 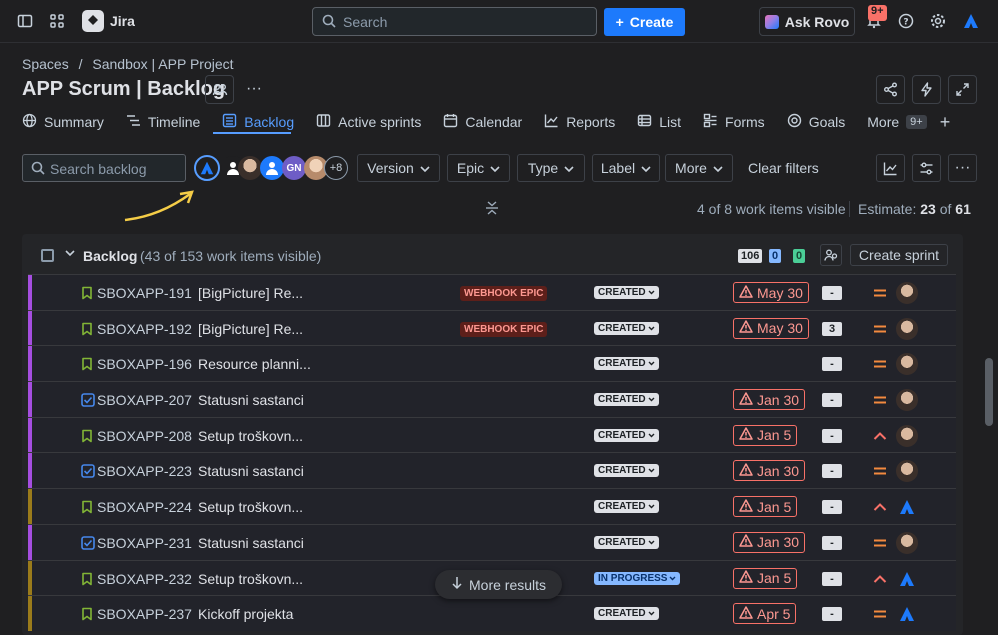 What do you see at coordinates (47, 255) in the screenshot?
I see `select-all-checkbox` at bounding box center [47, 255].